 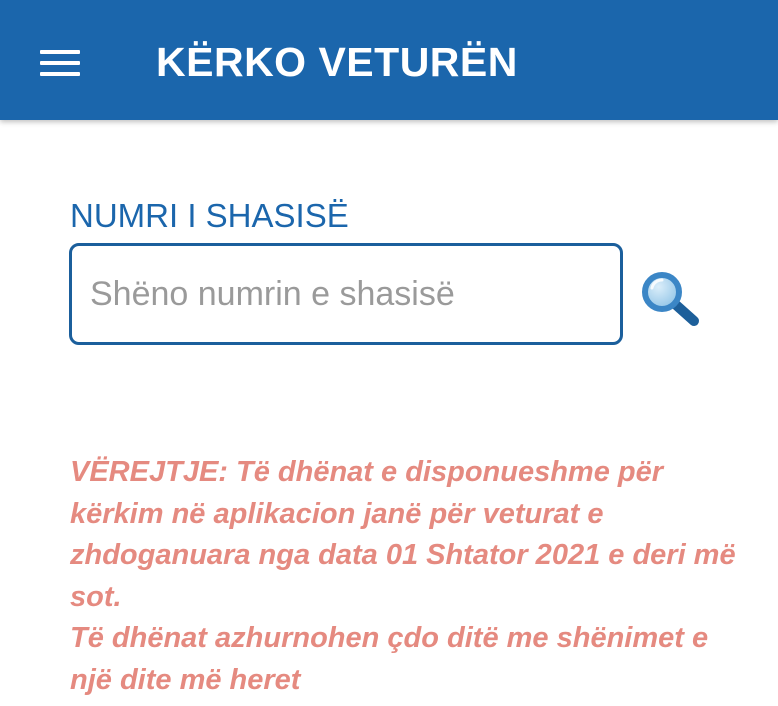 What do you see at coordinates (350, 294) in the screenshot?
I see `chassis-number-input` at bounding box center [350, 294].